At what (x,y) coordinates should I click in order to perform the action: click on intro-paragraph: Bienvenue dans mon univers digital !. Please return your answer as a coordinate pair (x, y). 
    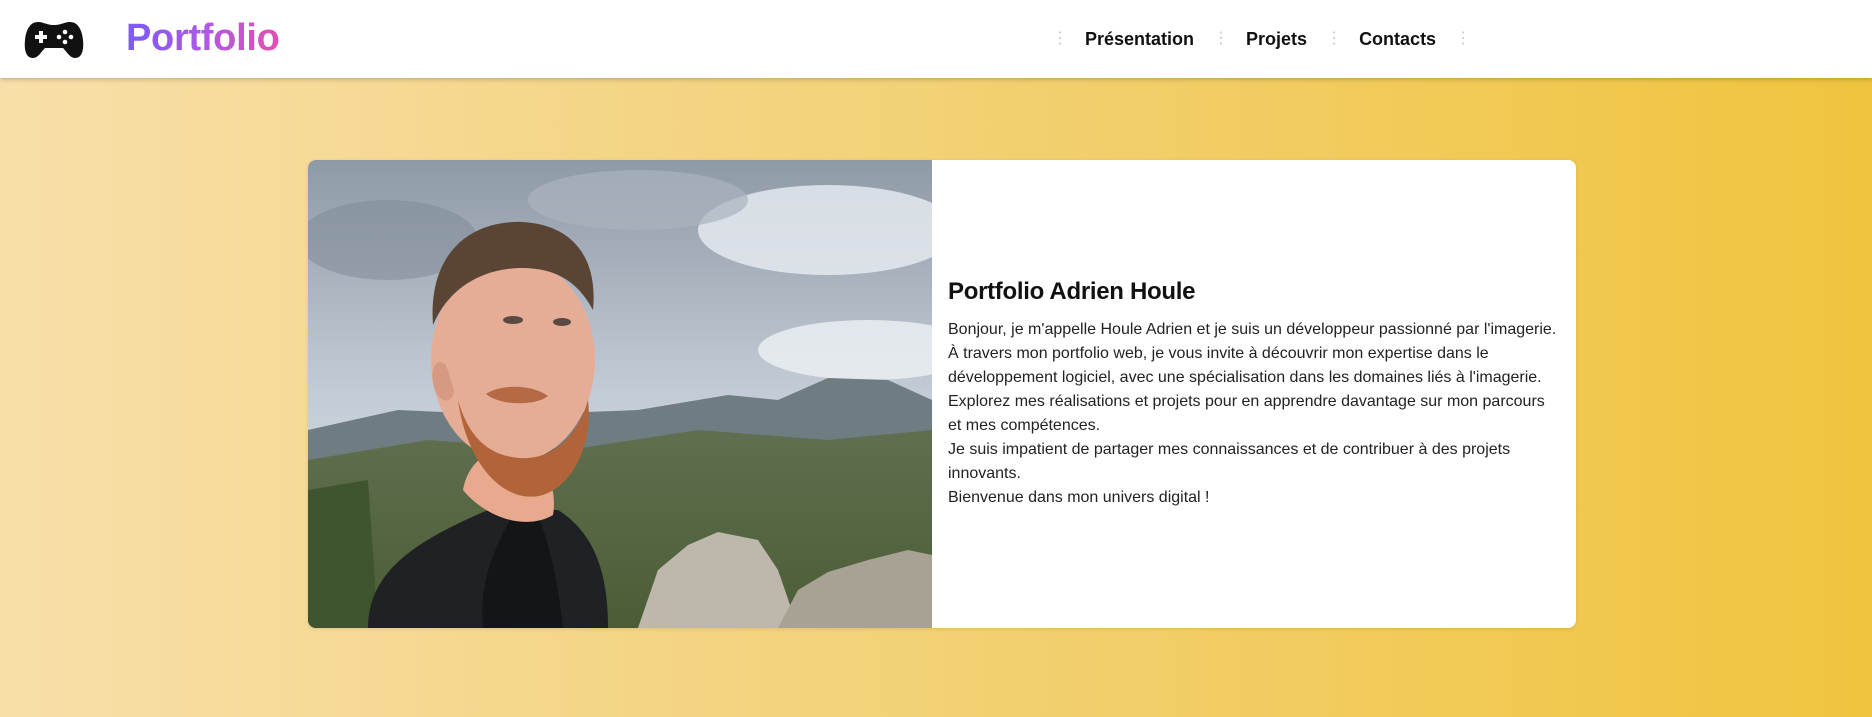
    Looking at the image, I should click on (1079, 497).